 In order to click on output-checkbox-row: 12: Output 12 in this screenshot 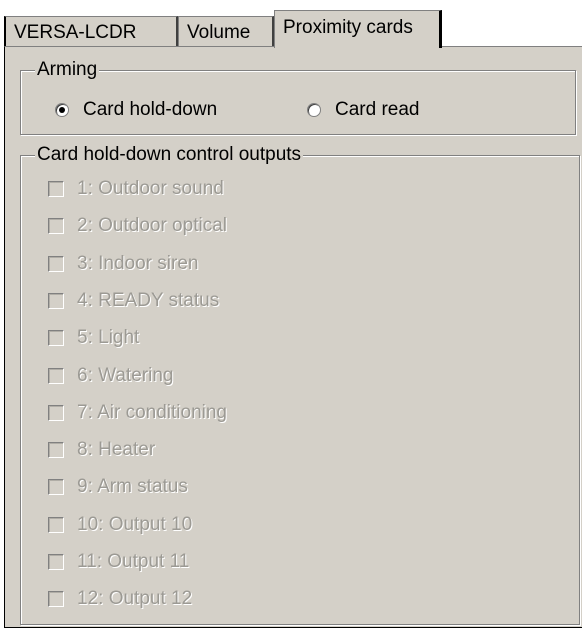, I will do `click(120, 599)`.